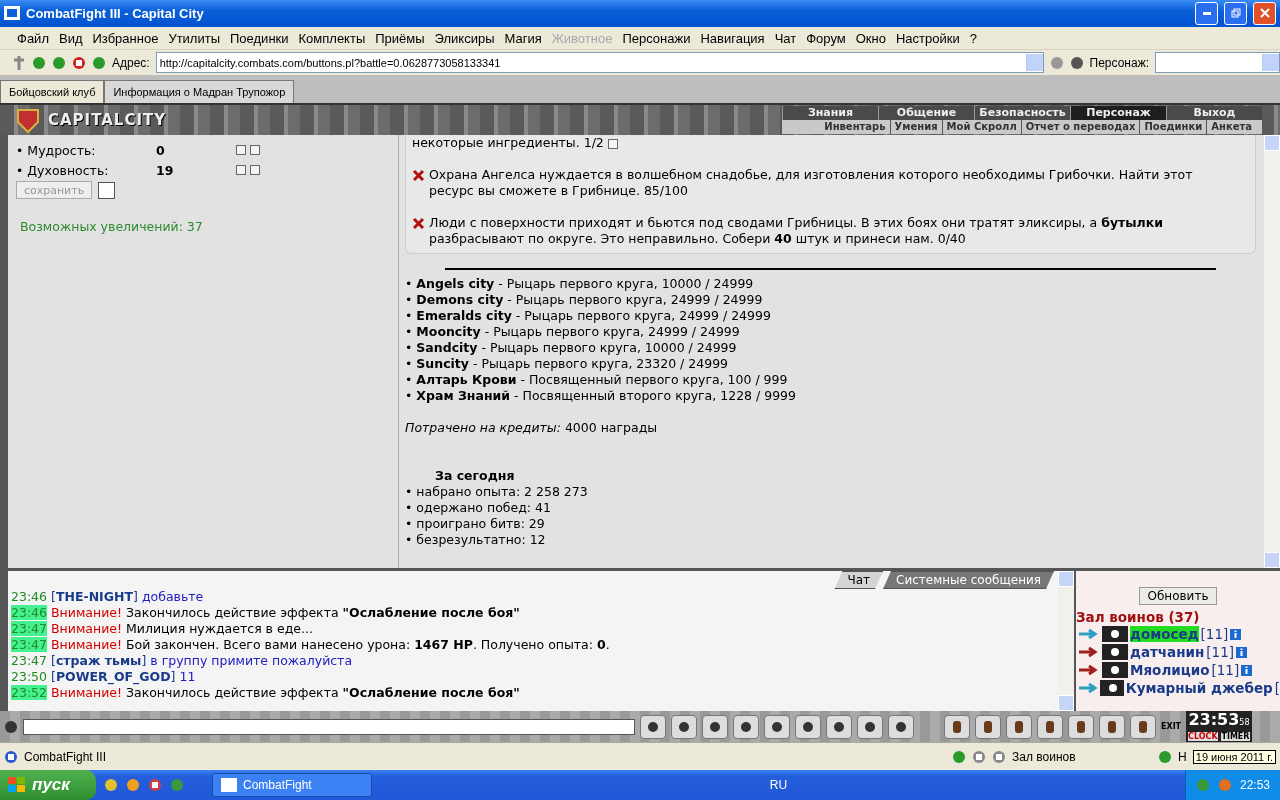 The height and width of the screenshot is (800, 1280). Describe the element at coordinates (778, 785) in the screenshot. I see `language-indicator: RU` at that location.